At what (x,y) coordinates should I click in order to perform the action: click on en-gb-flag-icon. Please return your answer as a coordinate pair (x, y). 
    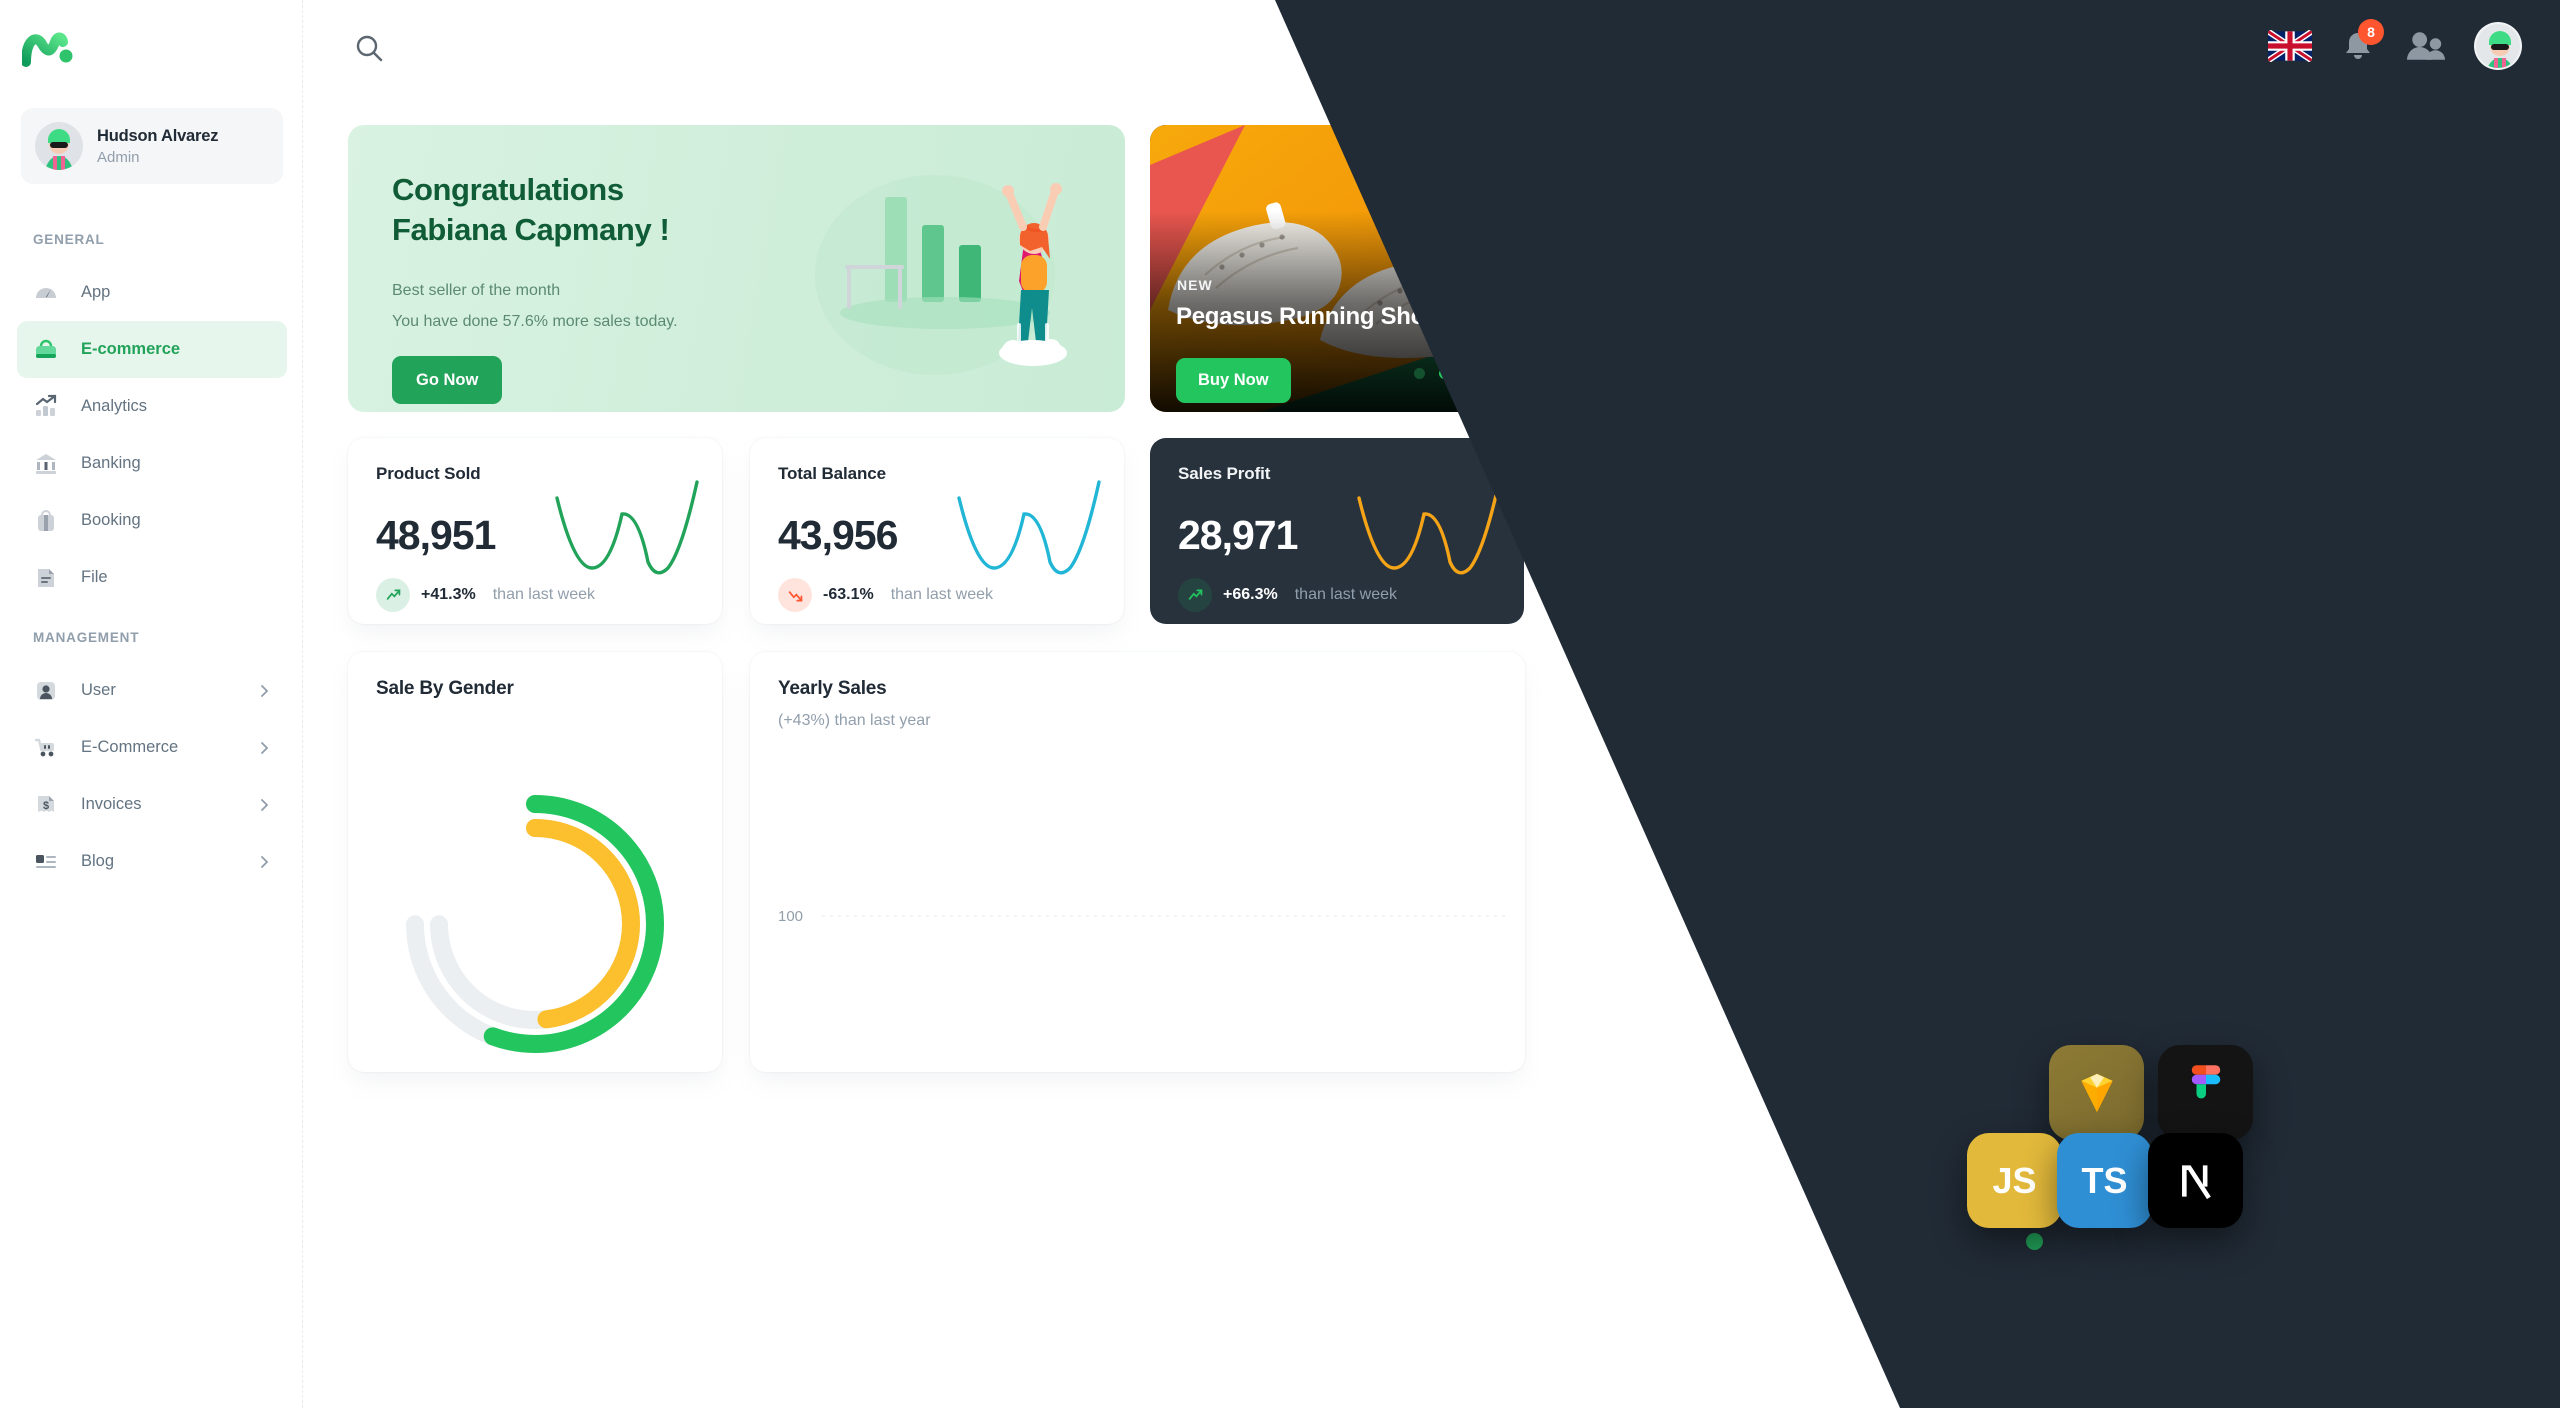
    Looking at the image, I should click on (2290, 46).